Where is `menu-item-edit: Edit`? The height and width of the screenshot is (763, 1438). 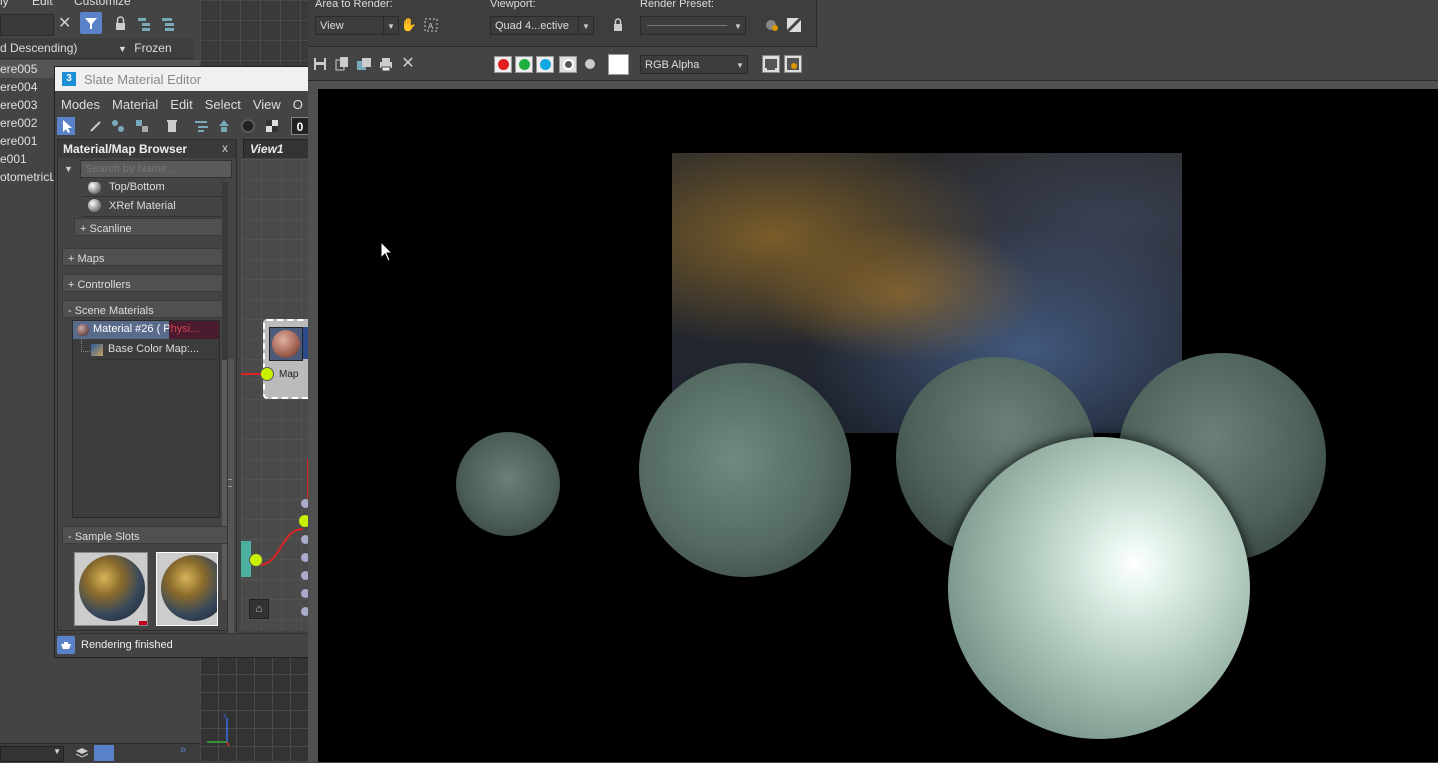 menu-item-edit: Edit is located at coordinates (42, 4).